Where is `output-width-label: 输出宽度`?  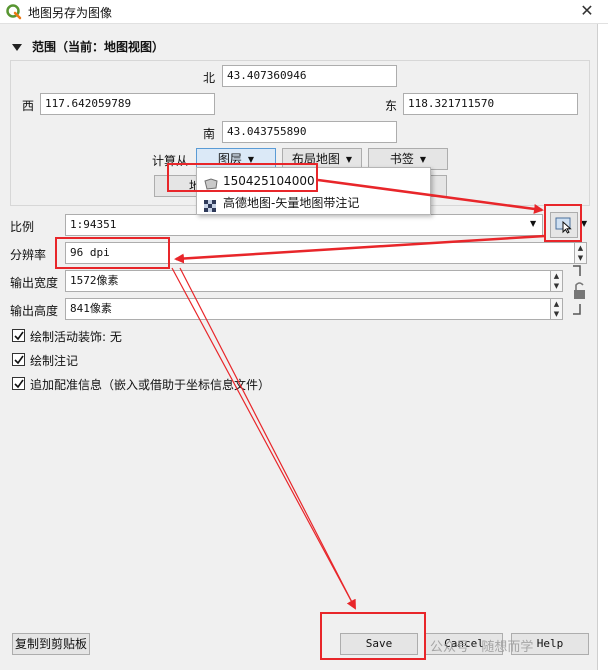 output-width-label: 输出宽度 is located at coordinates (34, 283).